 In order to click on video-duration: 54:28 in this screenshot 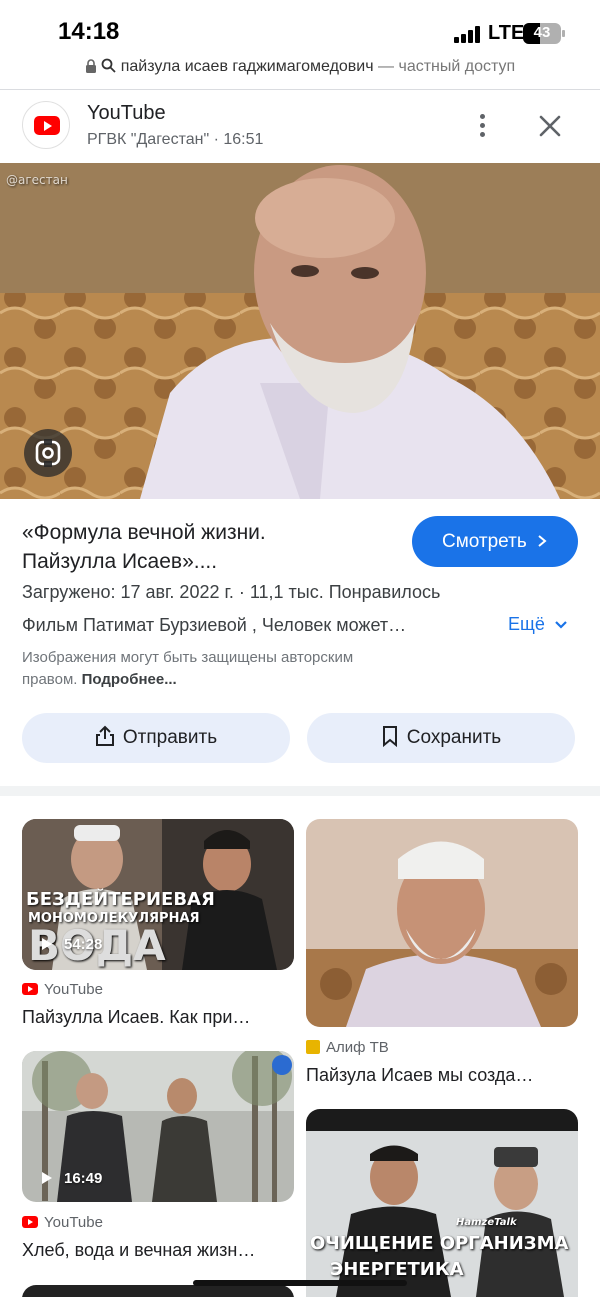, I will do `click(83, 944)`.